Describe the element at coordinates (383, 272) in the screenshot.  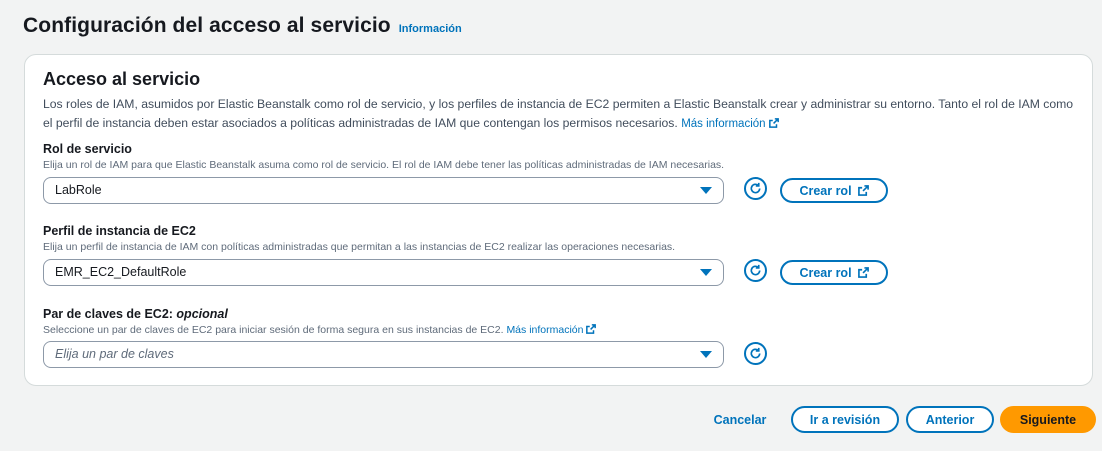
I see `instance-profile-select: EMR_EC2_DefaultRole` at that location.